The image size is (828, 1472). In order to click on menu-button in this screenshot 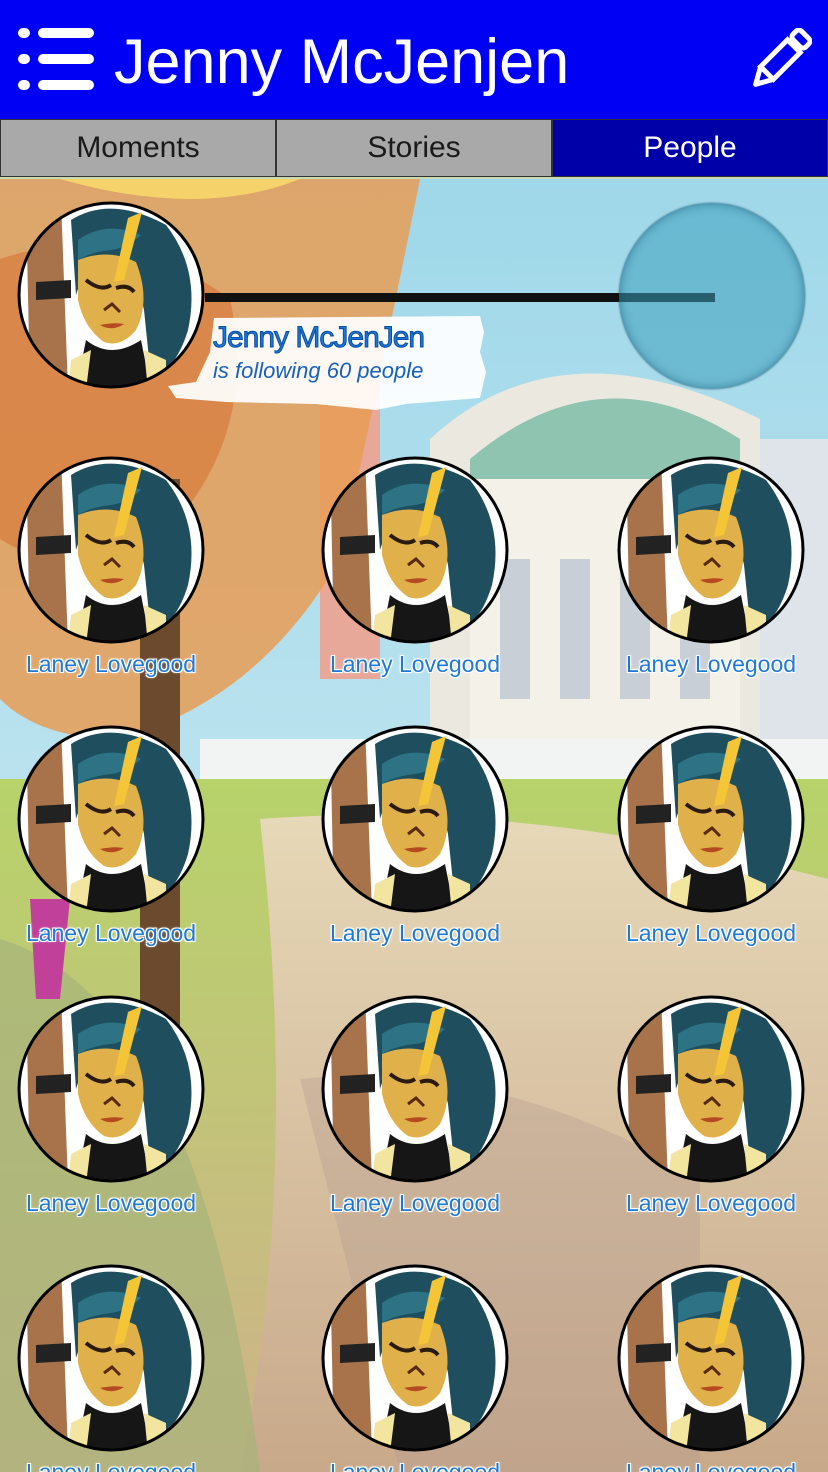, I will do `click(57, 60)`.